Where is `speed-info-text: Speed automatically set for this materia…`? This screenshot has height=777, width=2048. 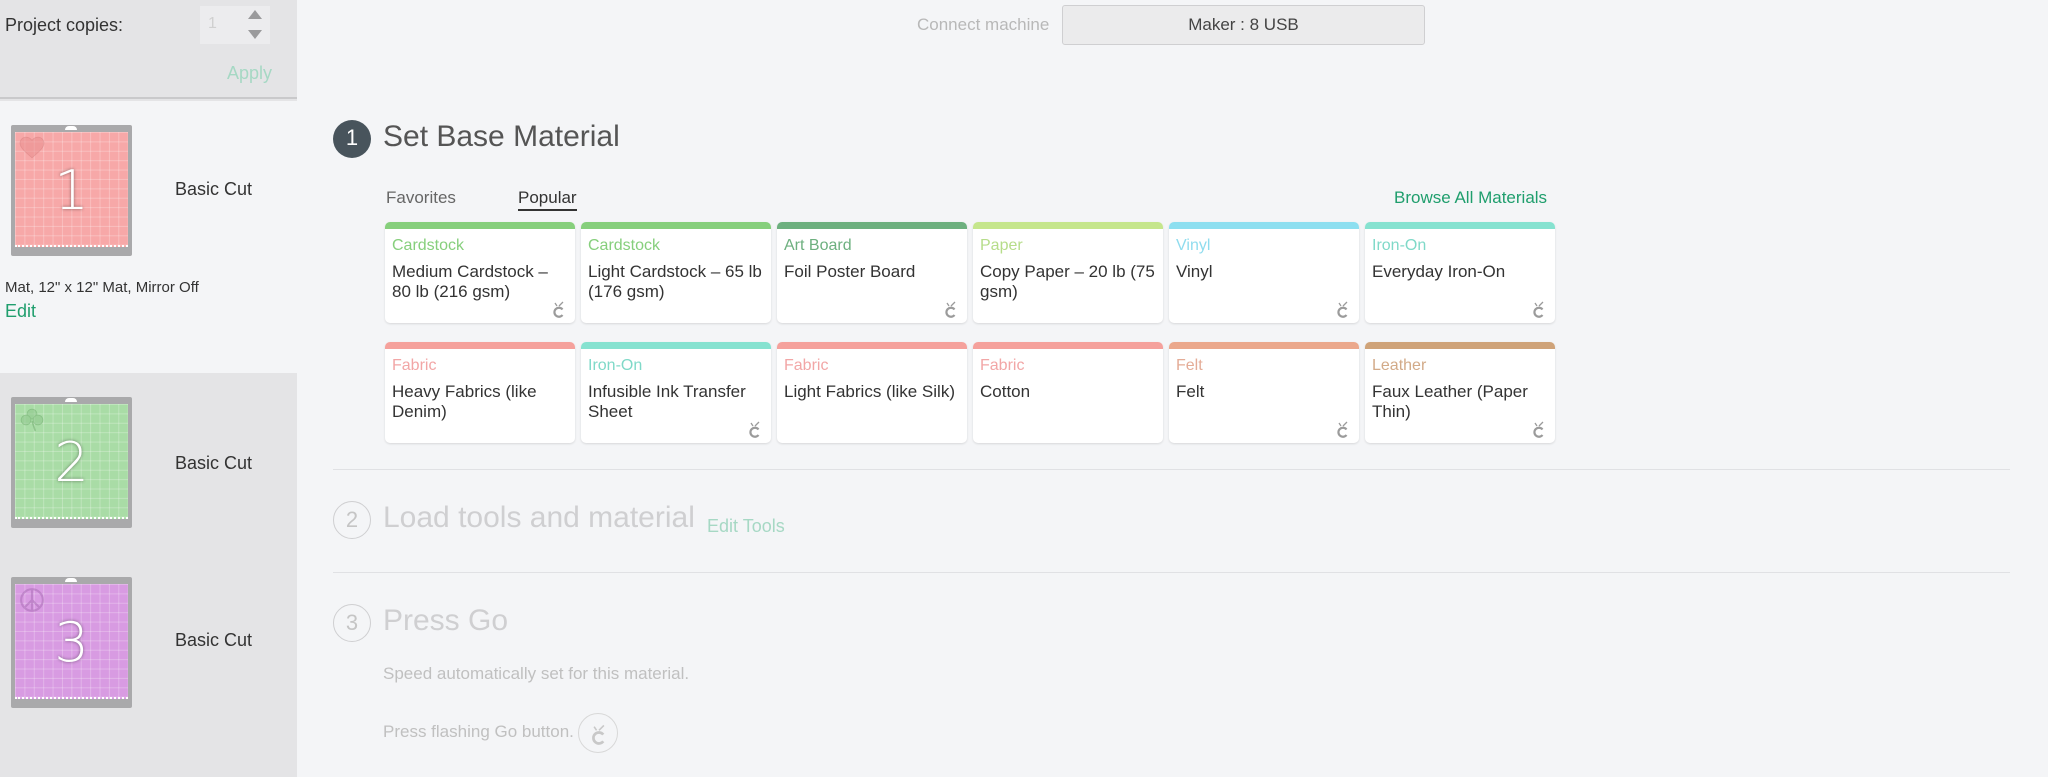
speed-info-text: Speed automatically set for this materia… is located at coordinates (536, 673).